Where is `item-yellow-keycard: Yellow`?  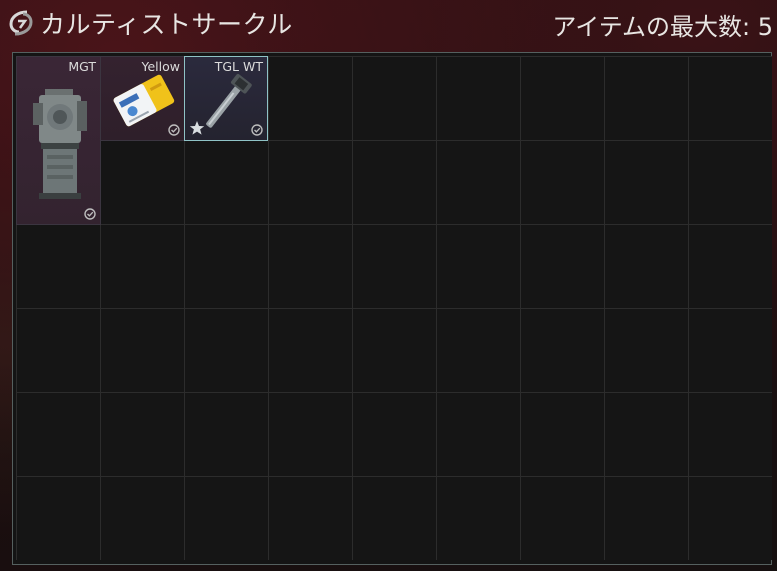 item-yellow-keycard: Yellow is located at coordinates (142, 98).